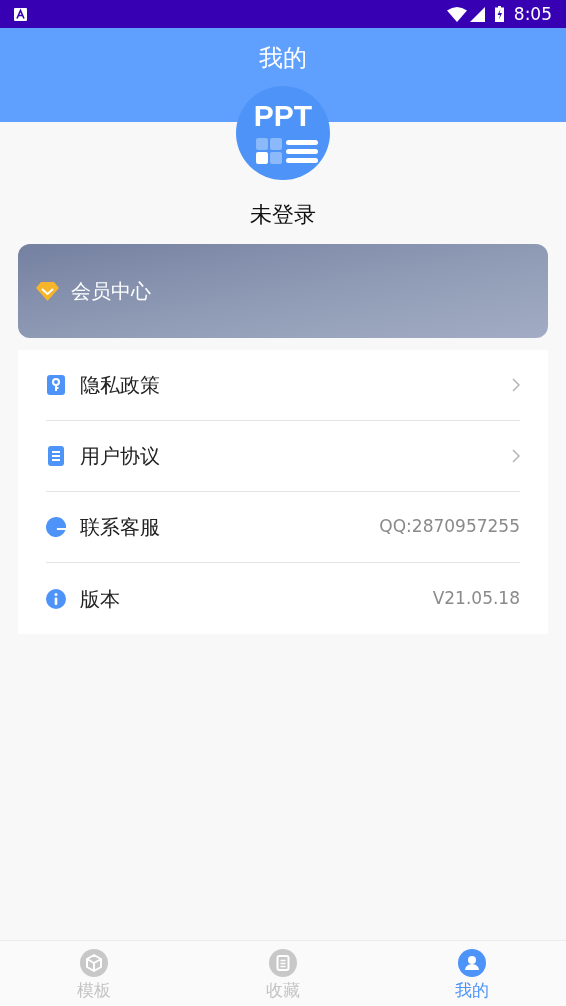 This screenshot has width=566, height=1006. I want to click on menu-item: 版本 V21.05.18, so click(283, 598).